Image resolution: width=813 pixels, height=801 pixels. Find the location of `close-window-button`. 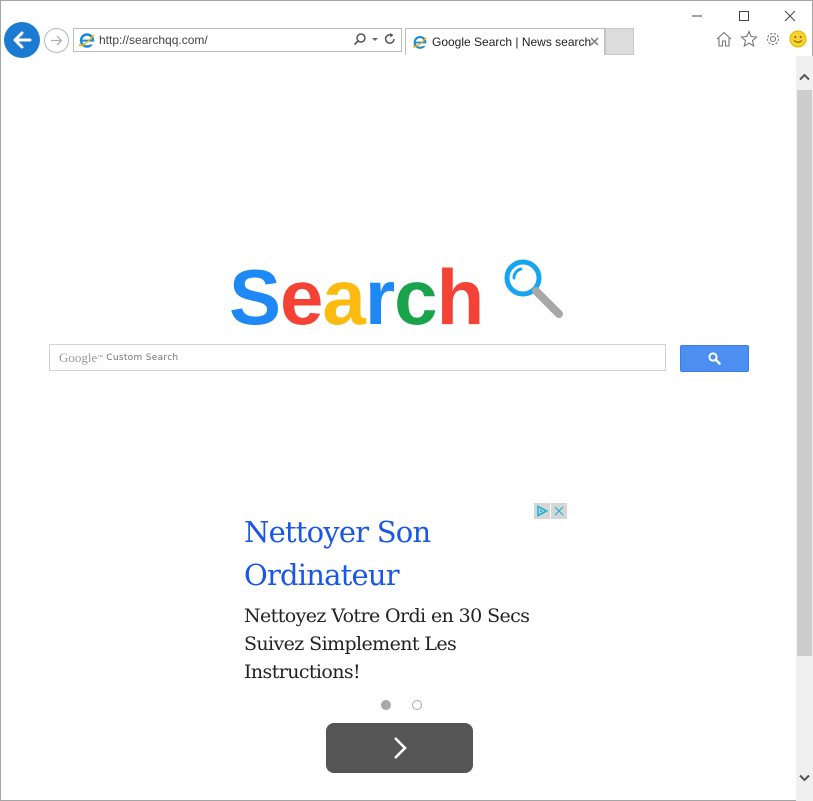

close-window-button is located at coordinates (790, 16).